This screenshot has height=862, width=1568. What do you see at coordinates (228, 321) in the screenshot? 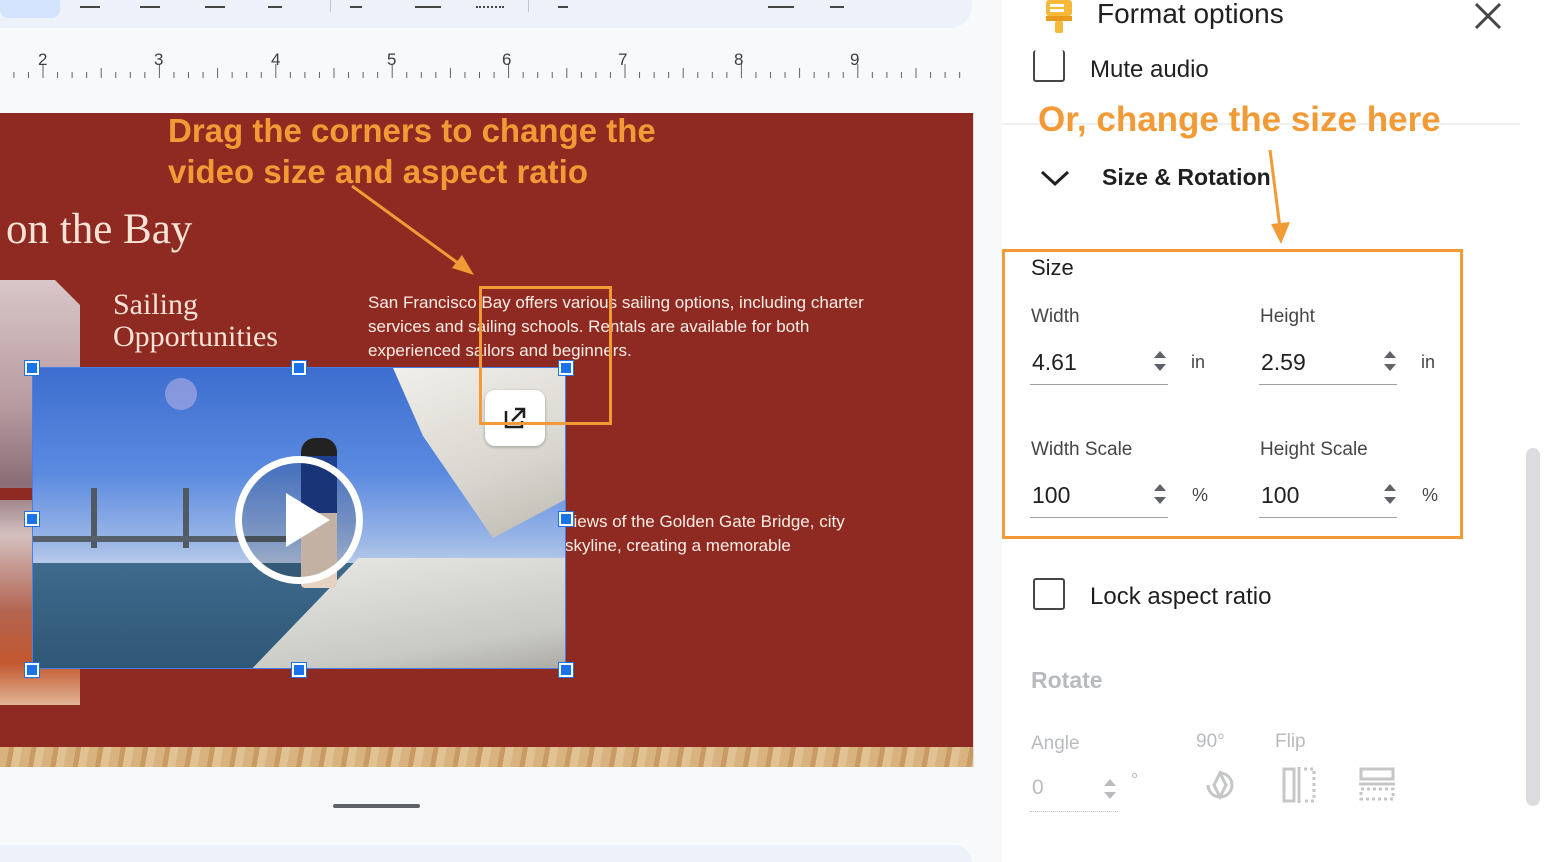
I see `slide-subtitle: Sailing Opportunities` at bounding box center [228, 321].